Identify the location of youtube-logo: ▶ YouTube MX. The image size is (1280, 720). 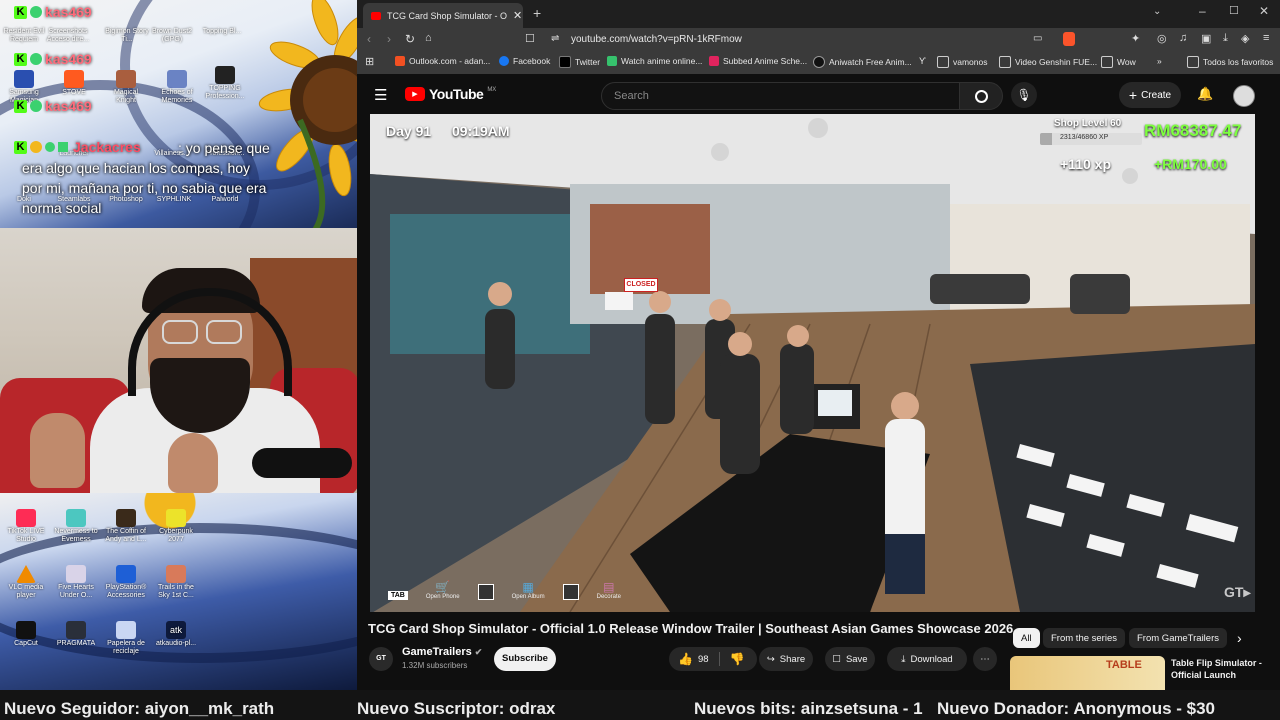
(450, 94).